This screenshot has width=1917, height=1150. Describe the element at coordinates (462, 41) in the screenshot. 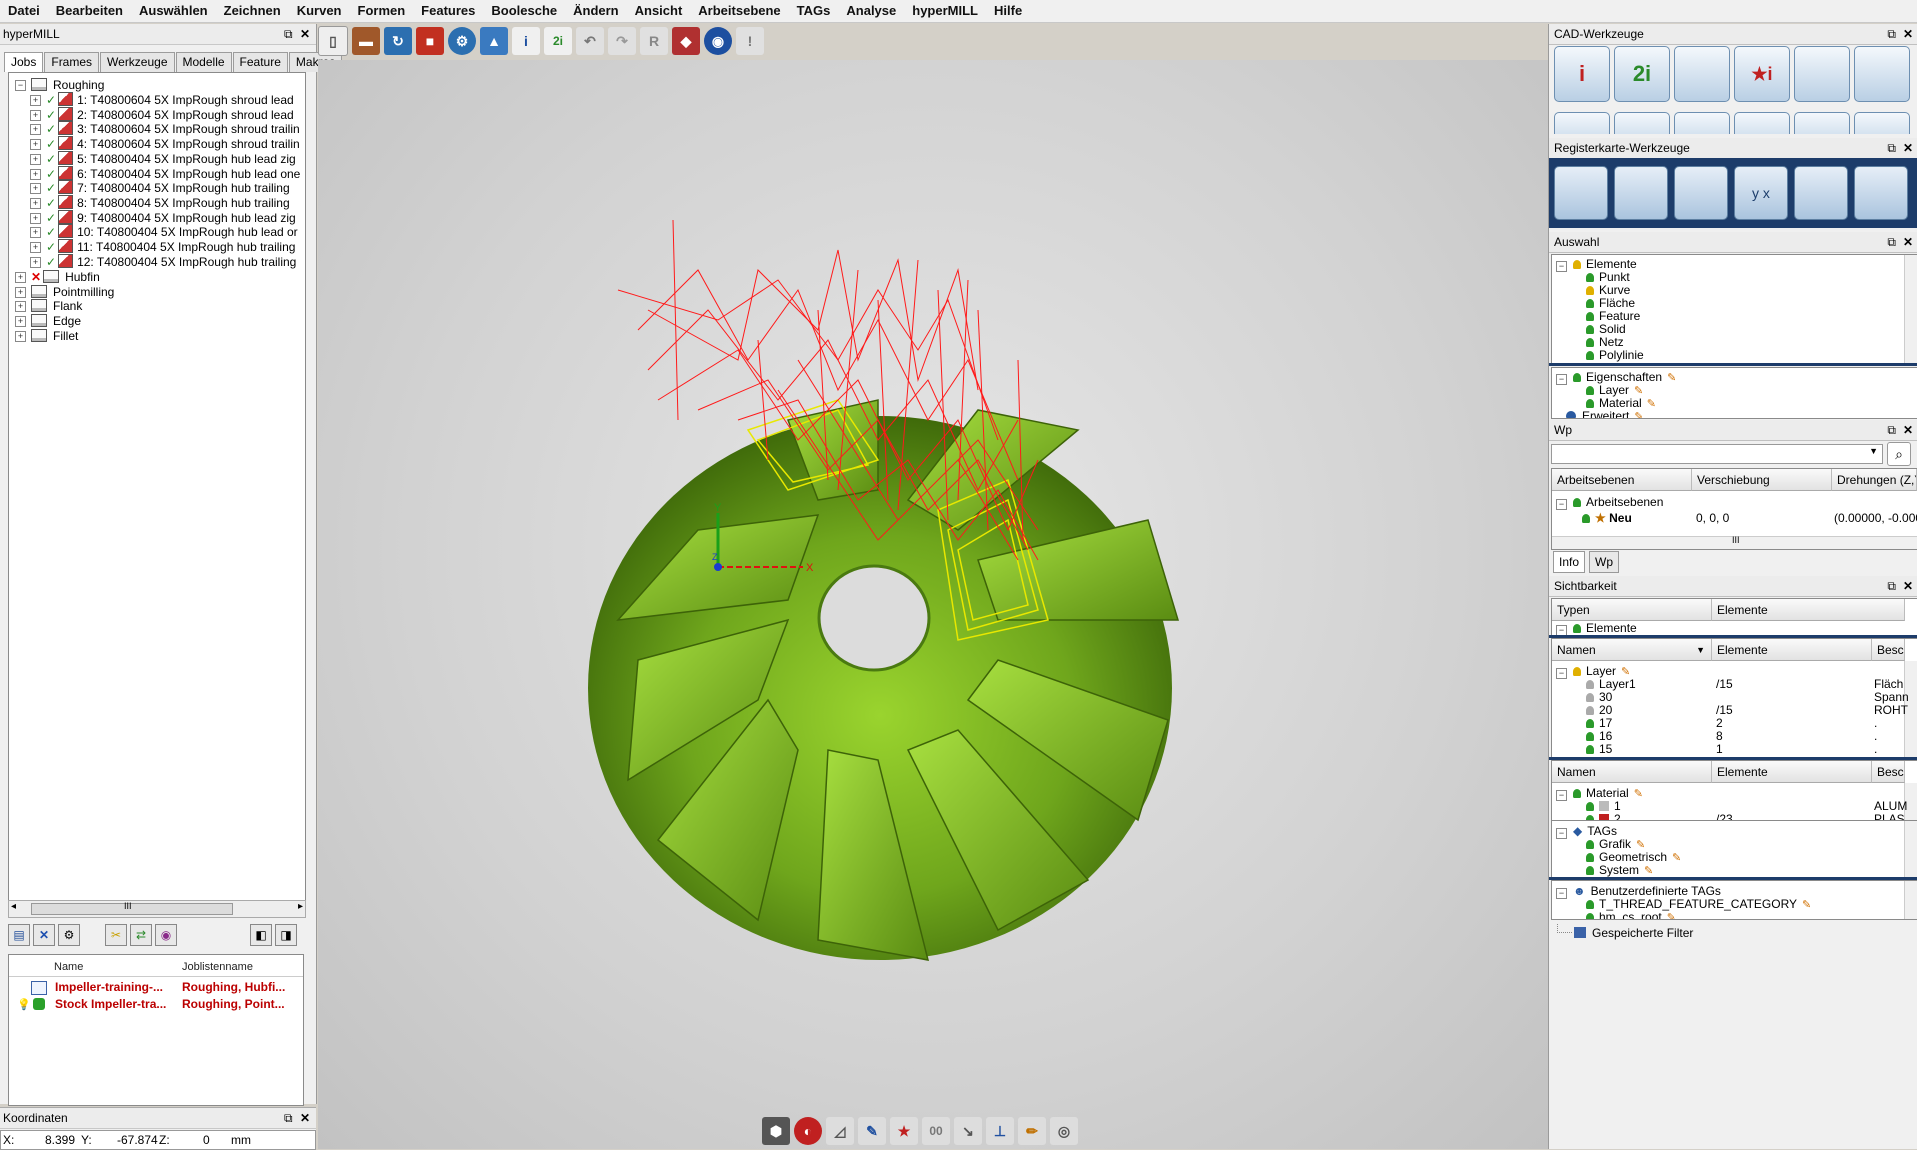

I see `gear-icon: ⚙` at that location.